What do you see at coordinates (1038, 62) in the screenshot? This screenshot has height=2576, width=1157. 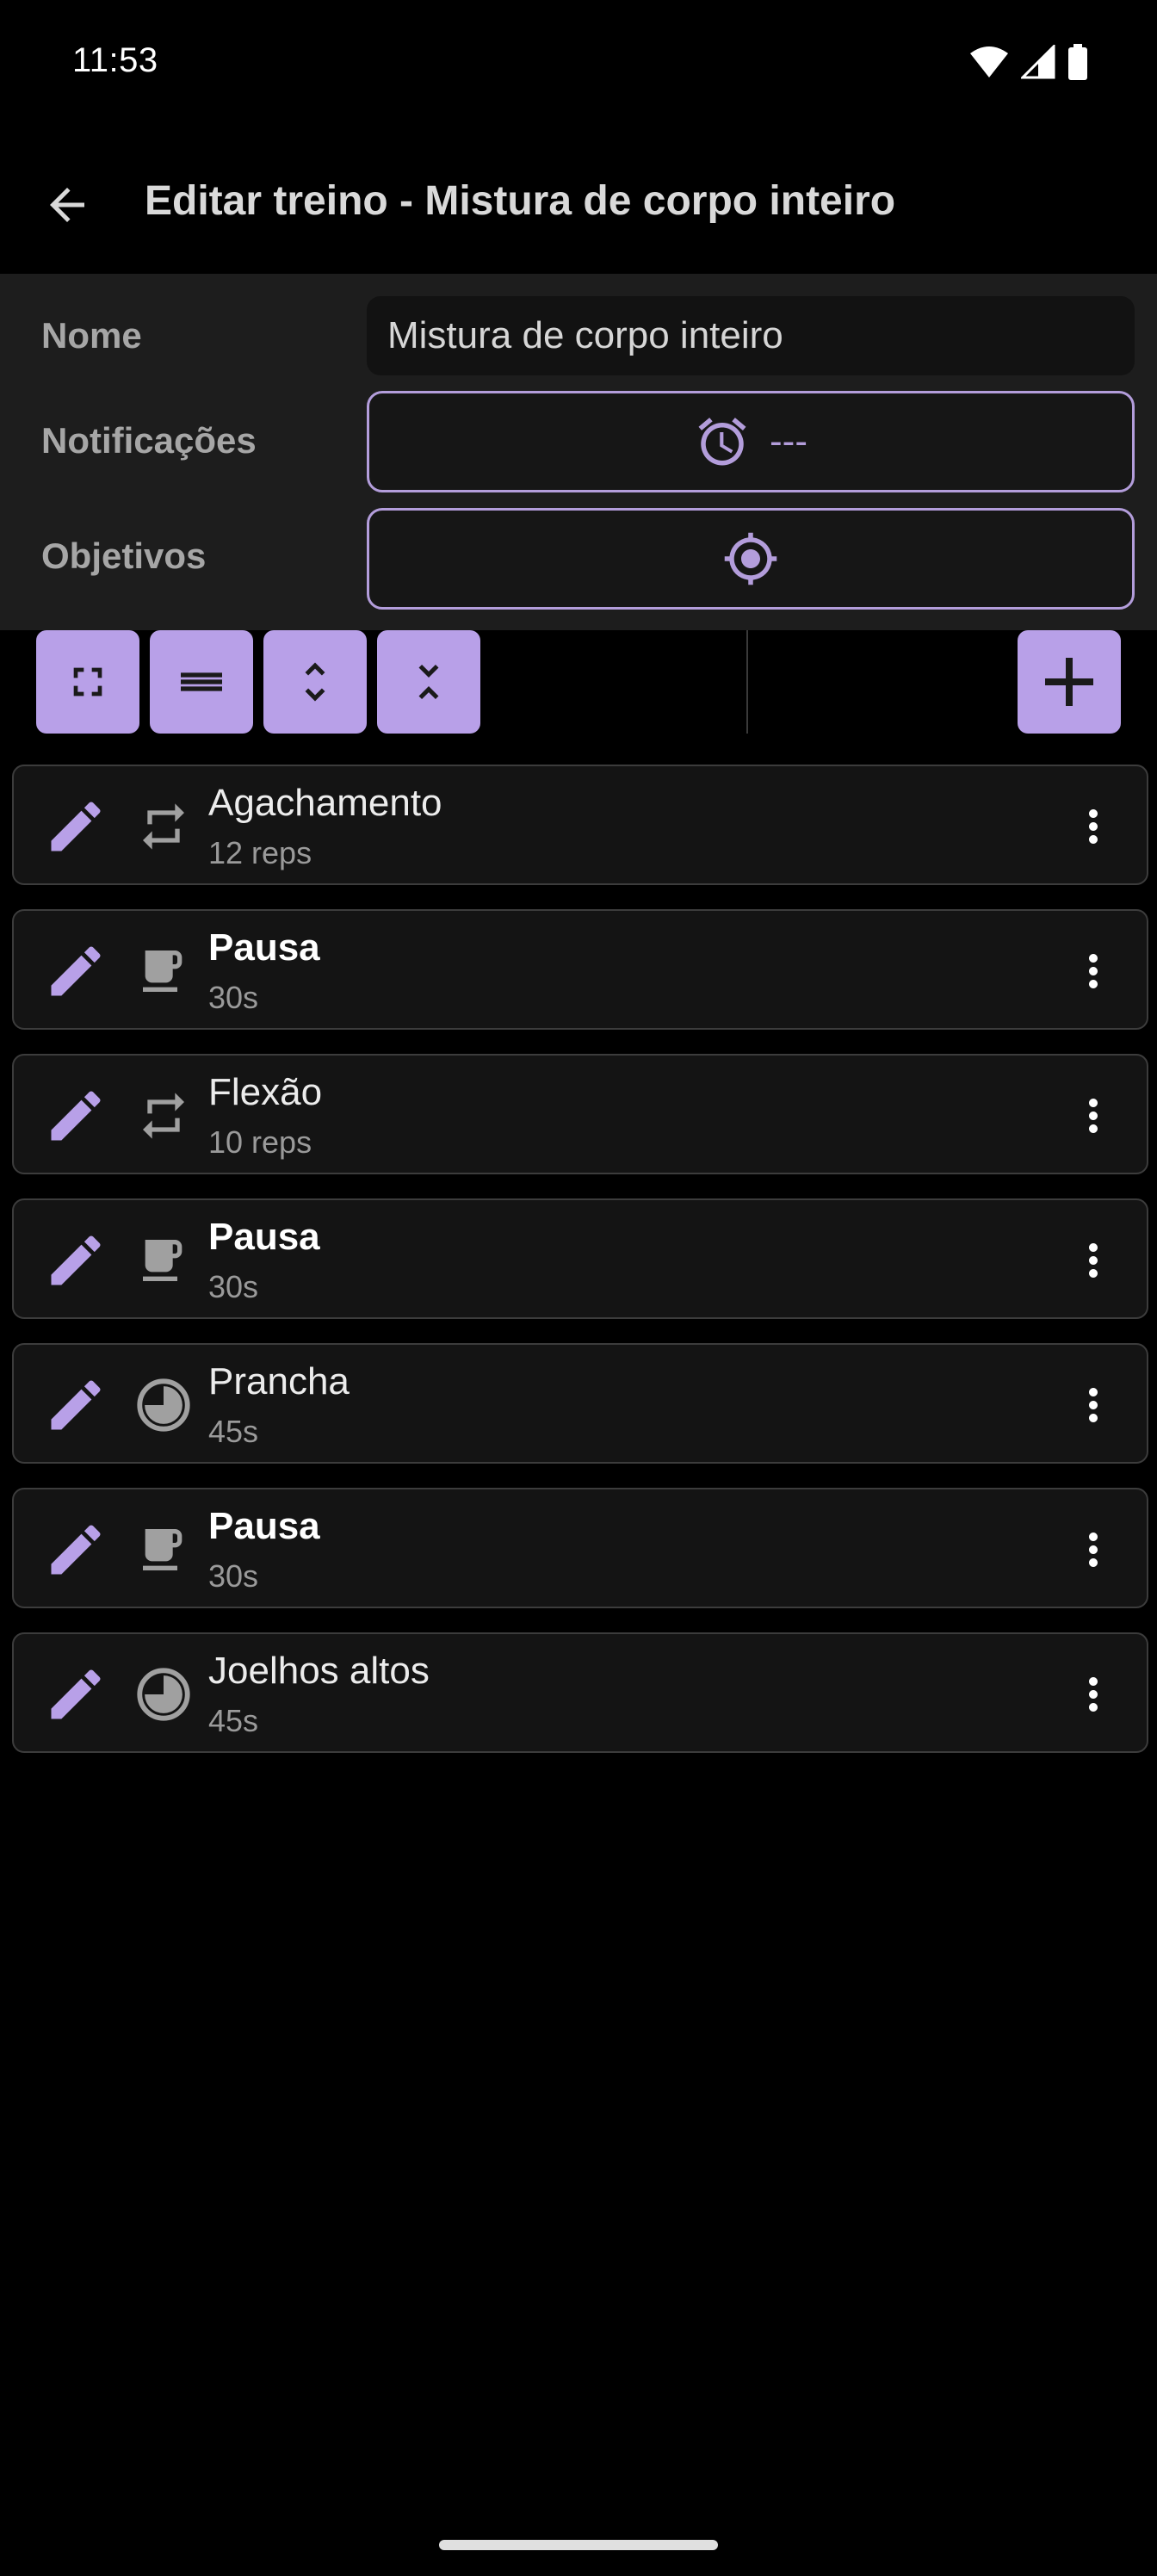 I see `cell-signal-icon` at bounding box center [1038, 62].